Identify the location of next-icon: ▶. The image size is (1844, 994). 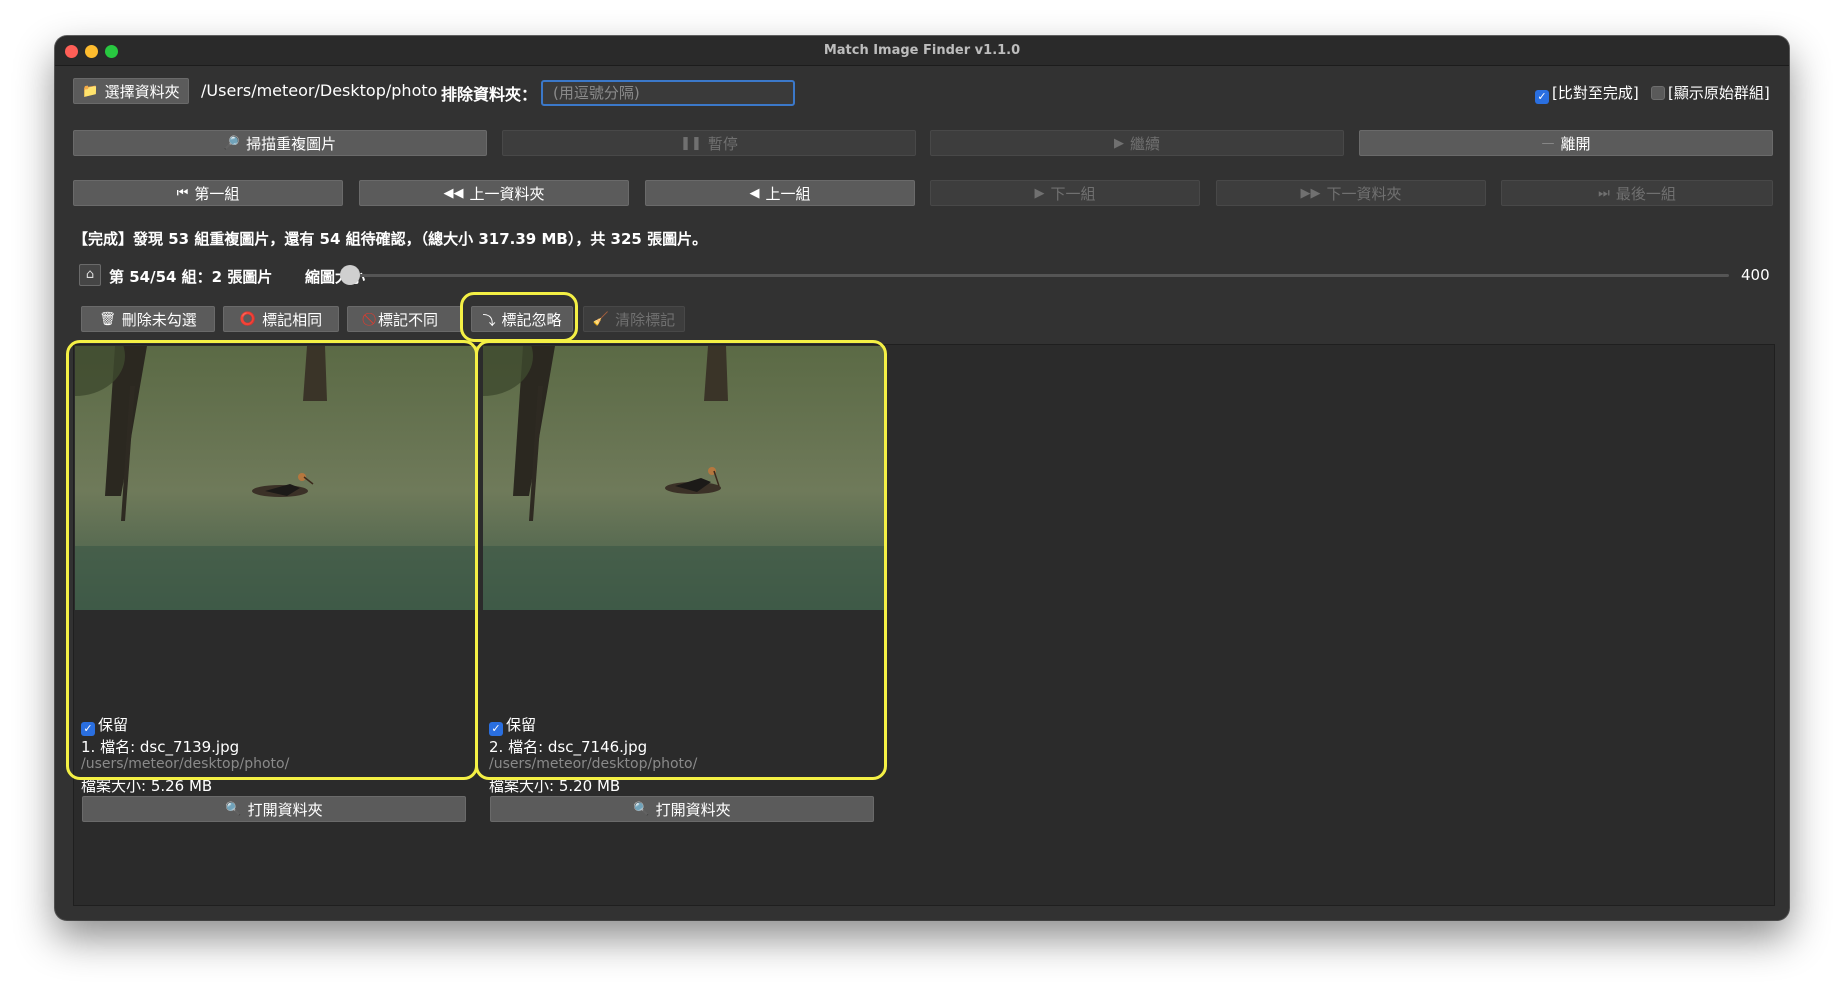
(1039, 193).